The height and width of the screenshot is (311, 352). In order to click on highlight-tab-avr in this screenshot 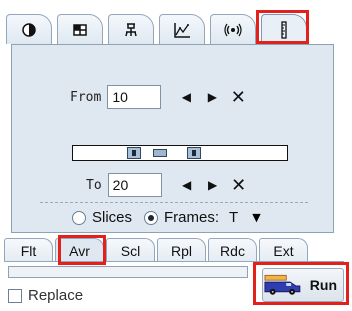, I will do `click(82, 250)`.